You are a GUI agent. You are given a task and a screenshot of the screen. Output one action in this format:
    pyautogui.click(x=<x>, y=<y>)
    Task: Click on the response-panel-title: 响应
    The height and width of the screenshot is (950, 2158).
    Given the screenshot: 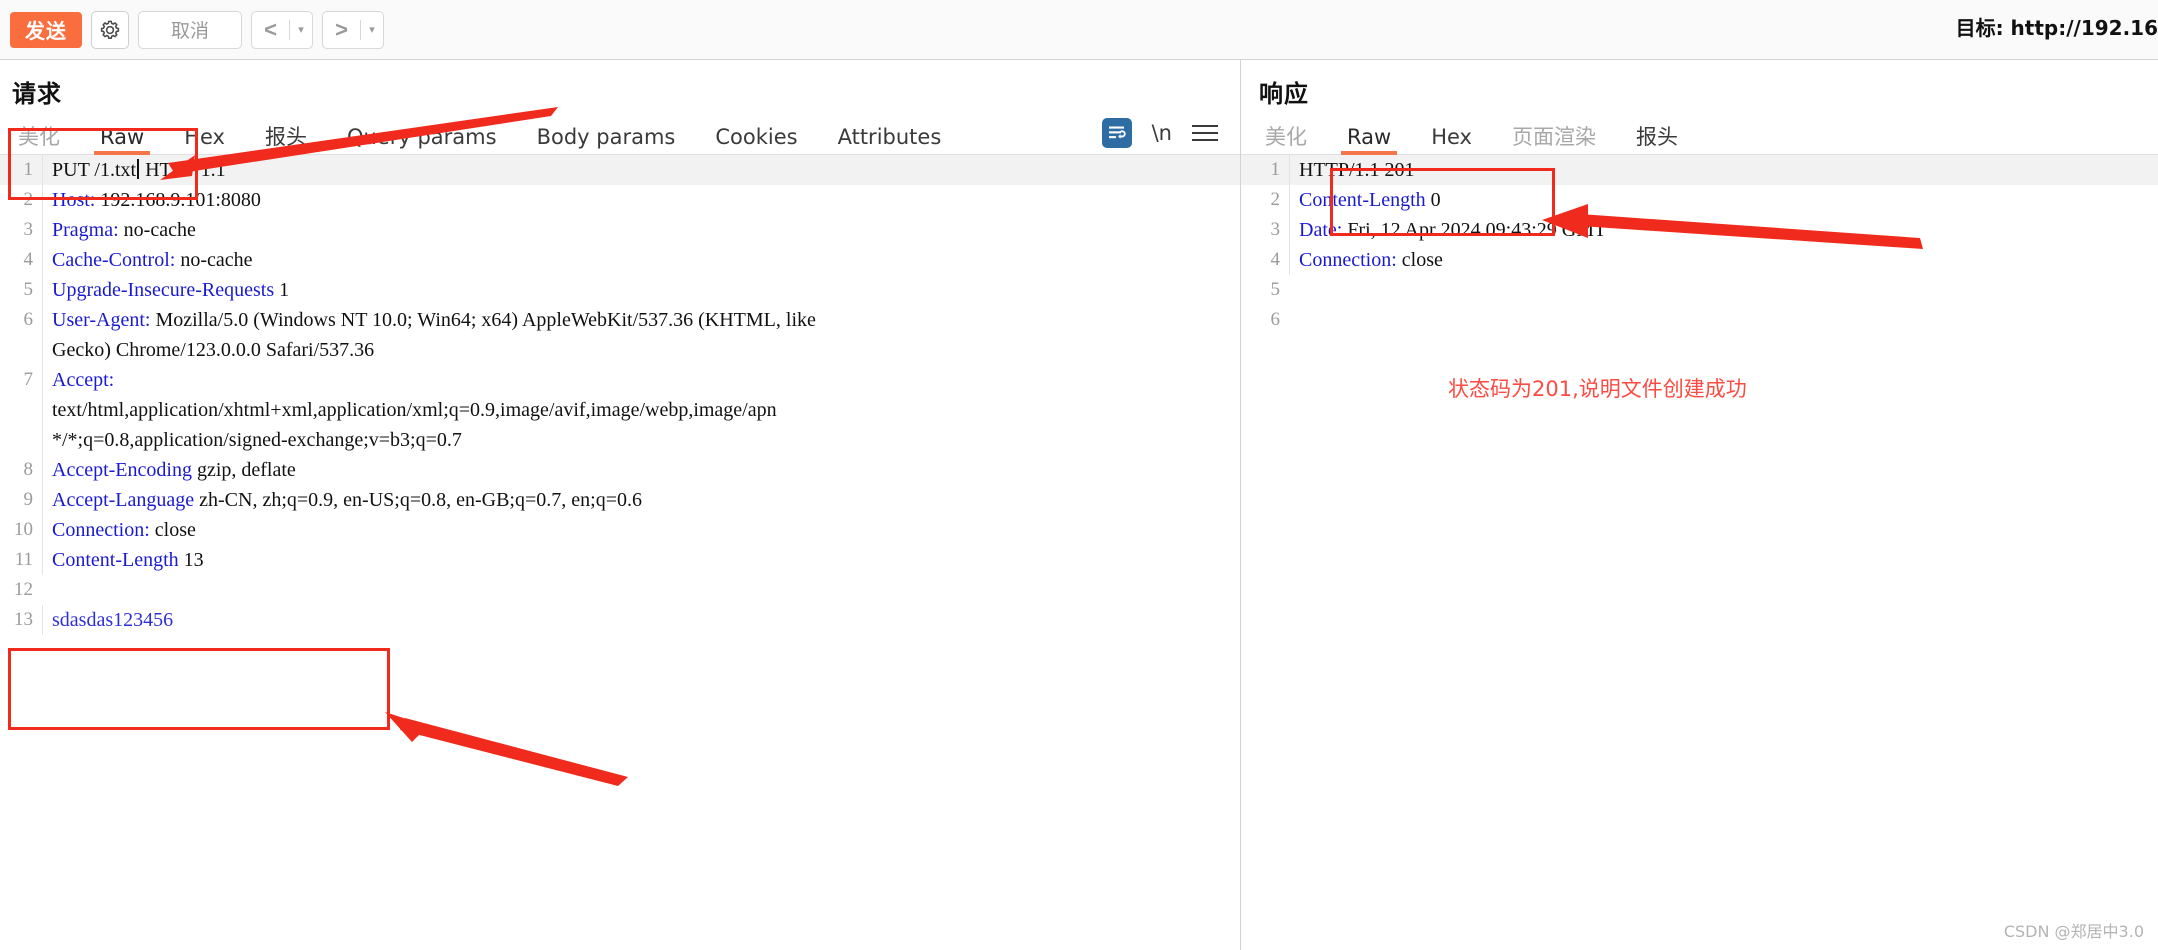 What is the action you would take?
    pyautogui.click(x=1284, y=94)
    